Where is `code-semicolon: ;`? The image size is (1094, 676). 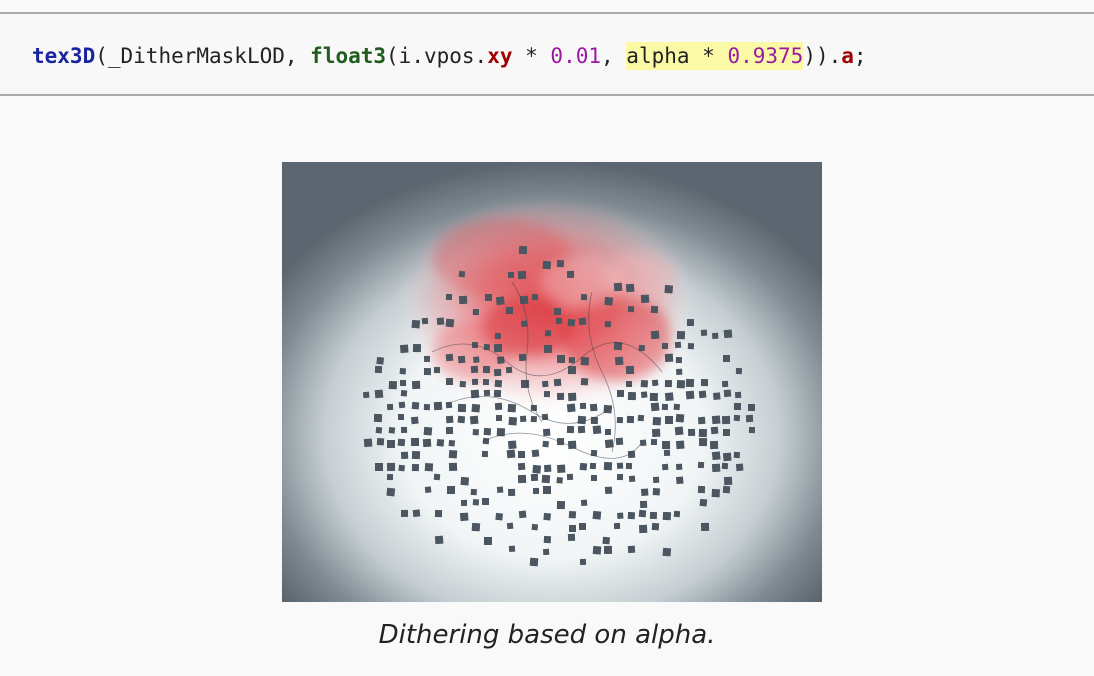 code-semicolon: ; is located at coordinates (860, 56).